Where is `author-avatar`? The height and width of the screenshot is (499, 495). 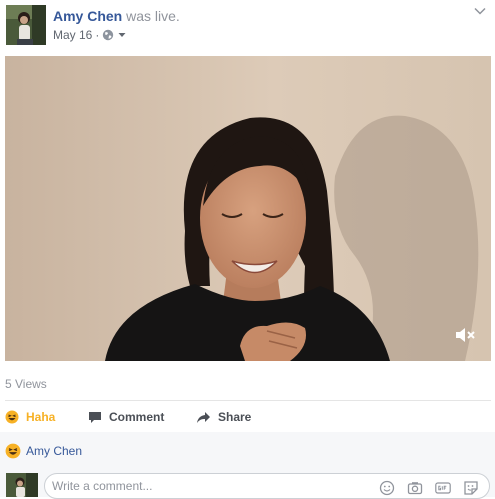 author-avatar is located at coordinates (26, 25).